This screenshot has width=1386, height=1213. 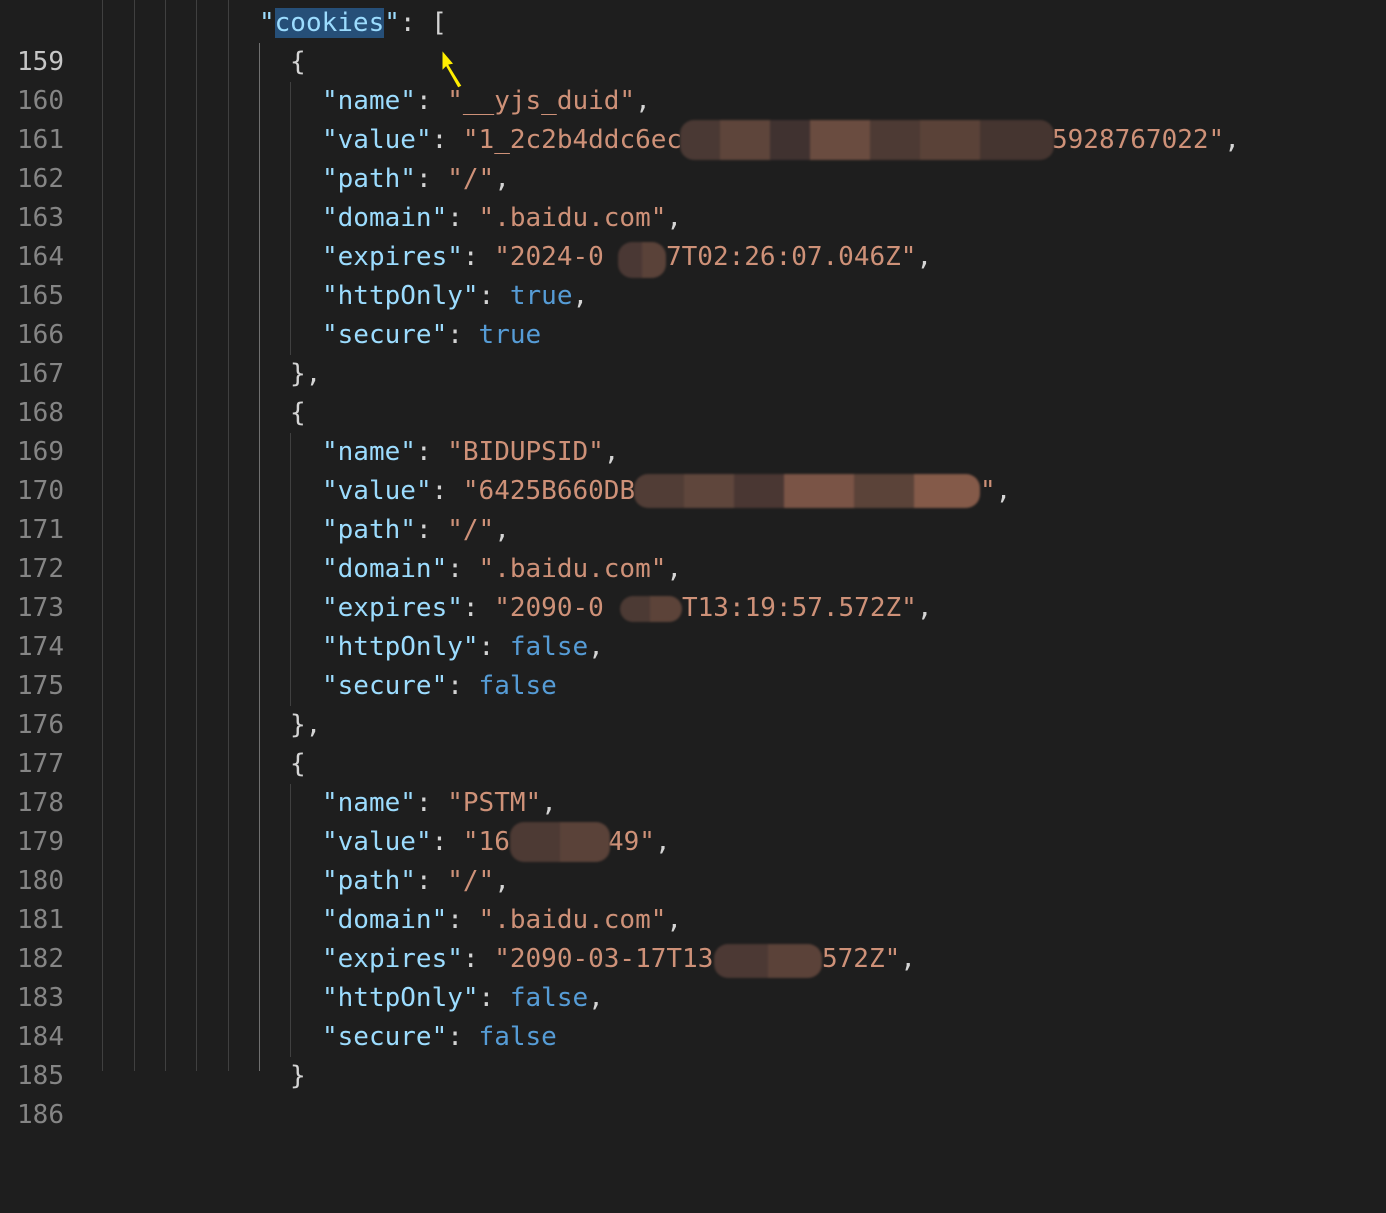 I want to click on line-number: 186, so click(x=40, y=1115).